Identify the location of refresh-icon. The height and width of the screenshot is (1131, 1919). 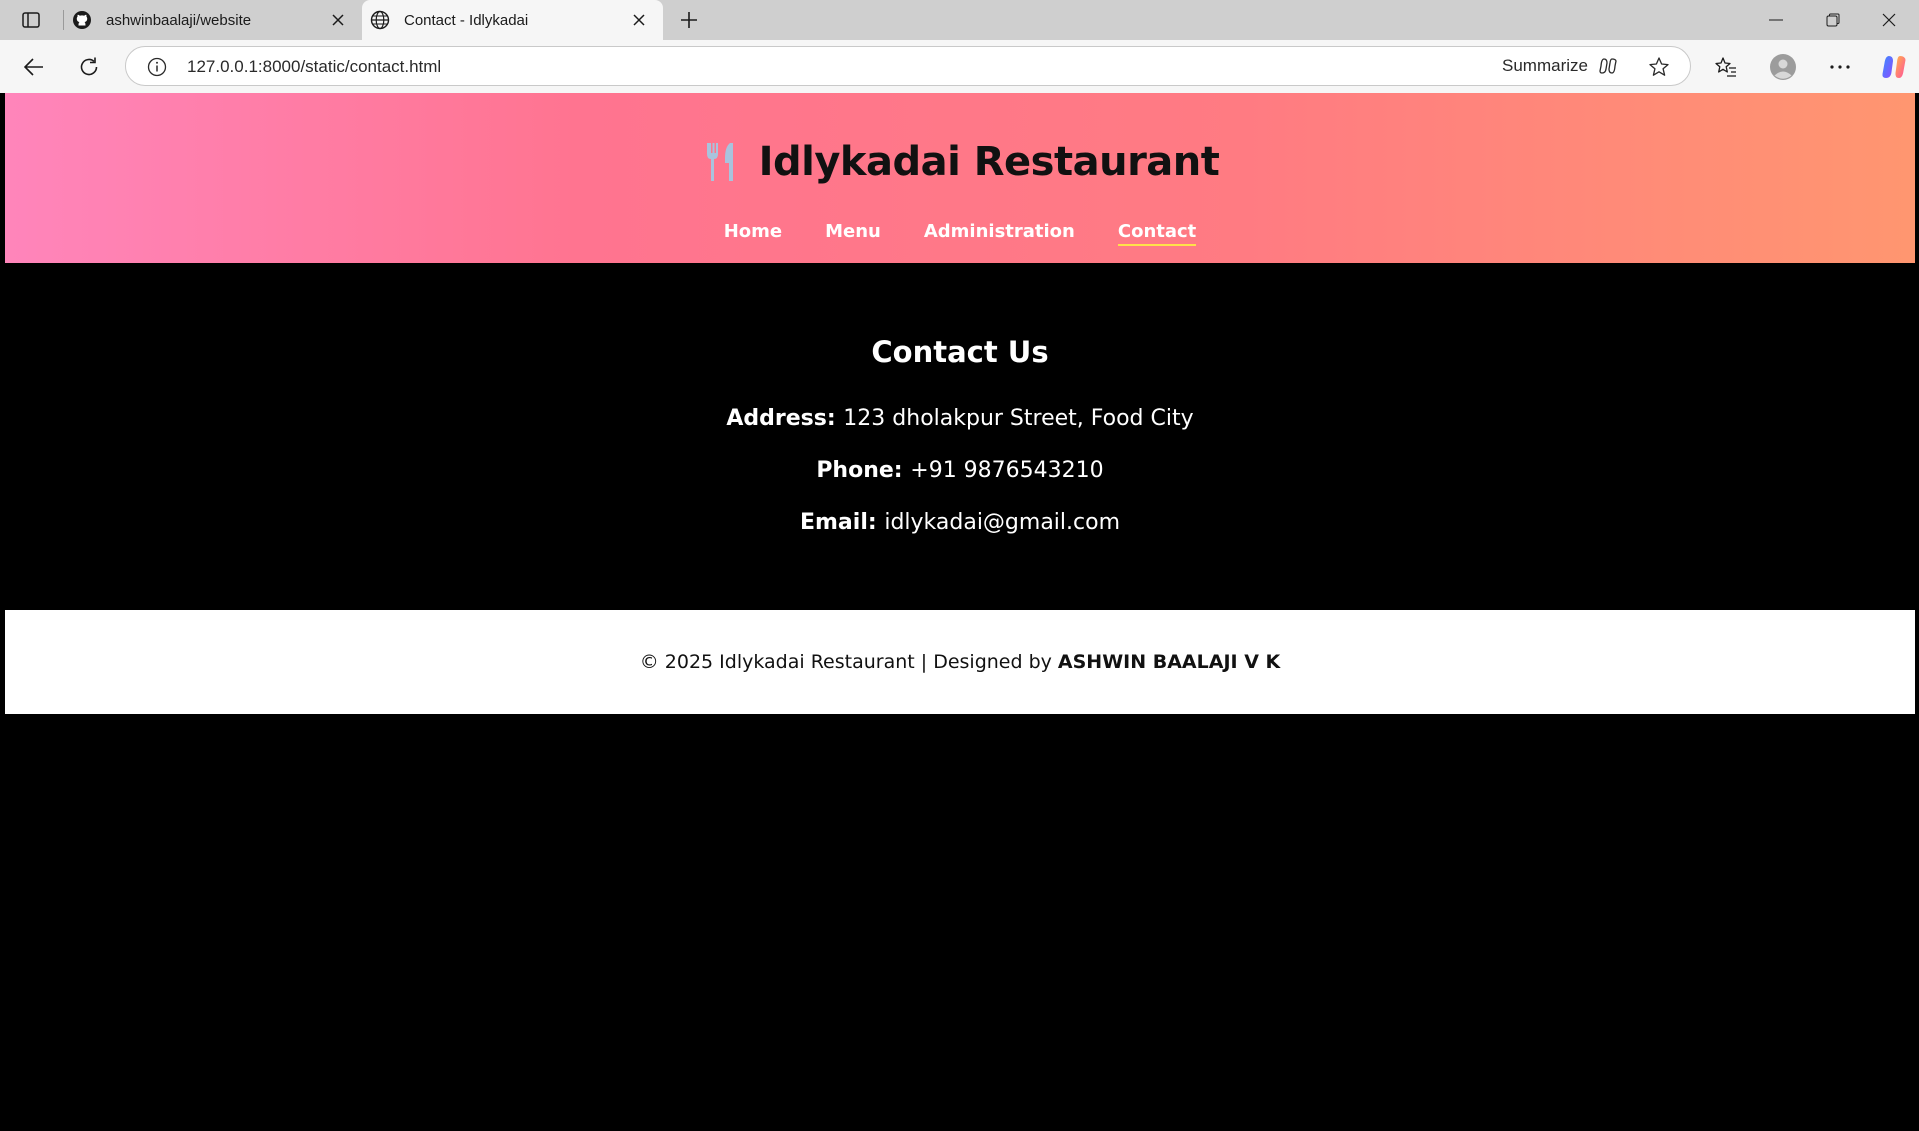
(89, 66).